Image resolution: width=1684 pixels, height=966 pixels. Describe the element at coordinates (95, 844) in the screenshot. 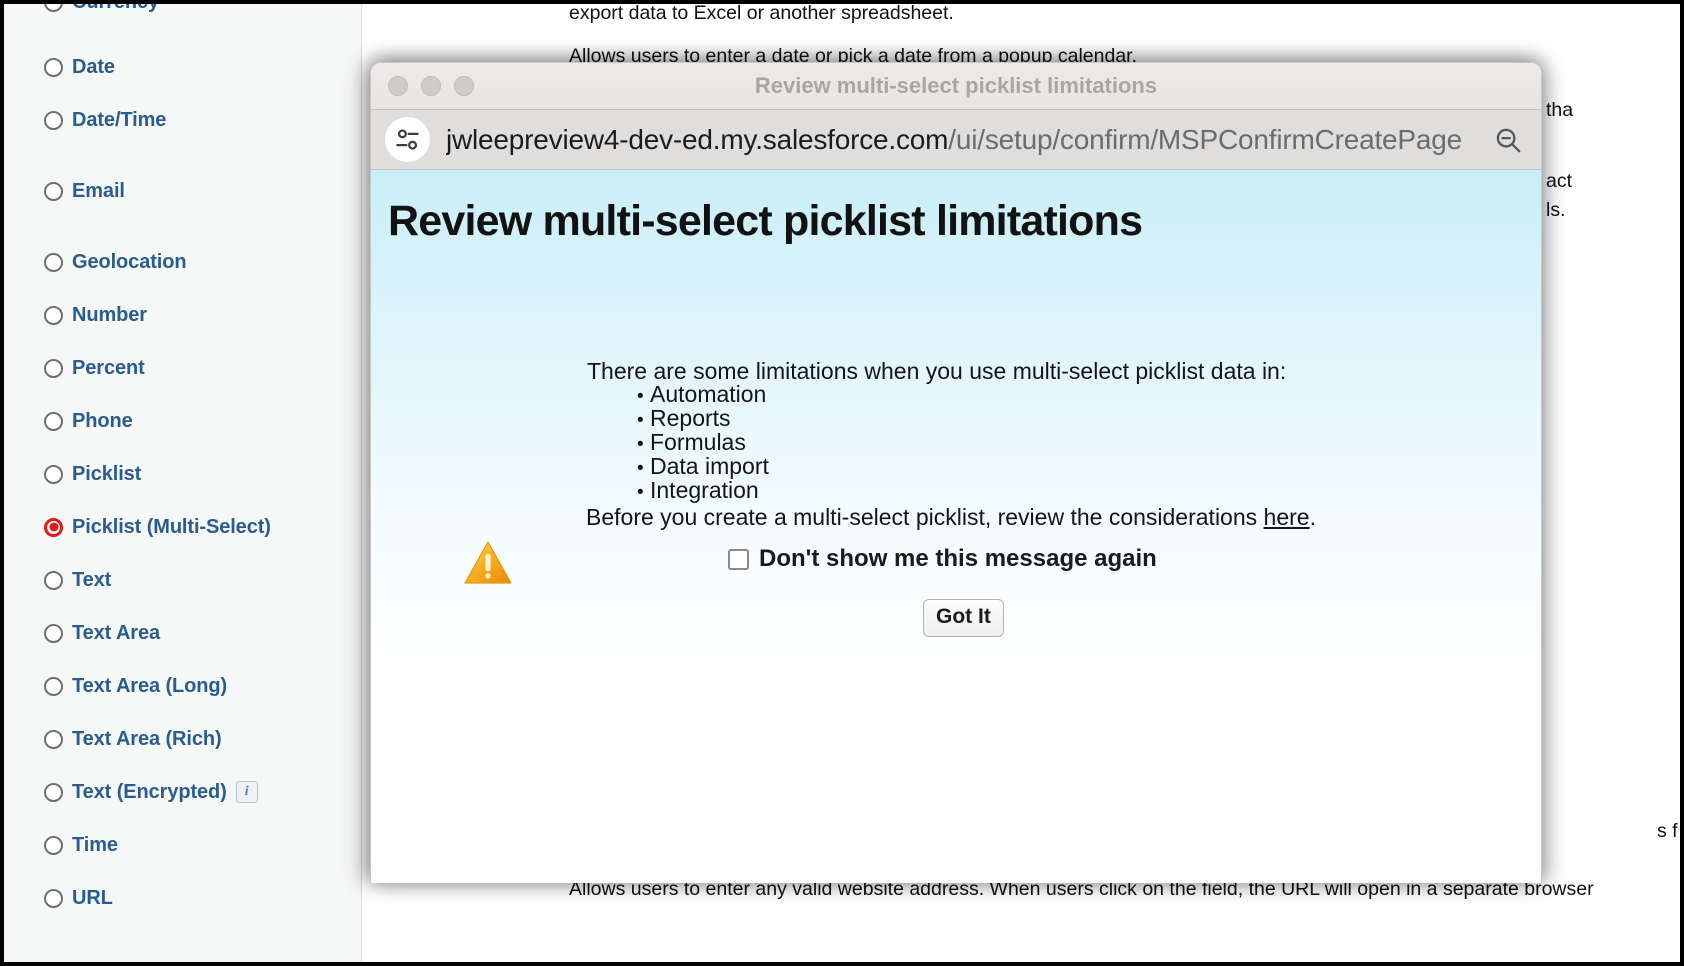

I see `field-type-label: Time` at that location.